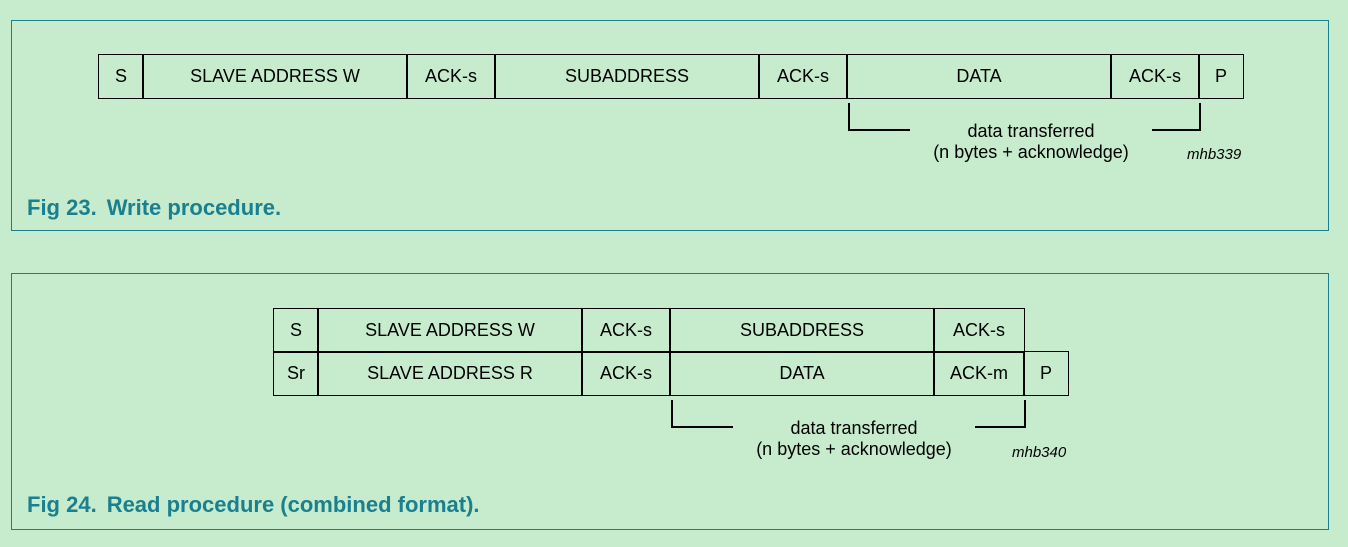  I want to click on figure-ref-id: mhb340, so click(1039, 452).